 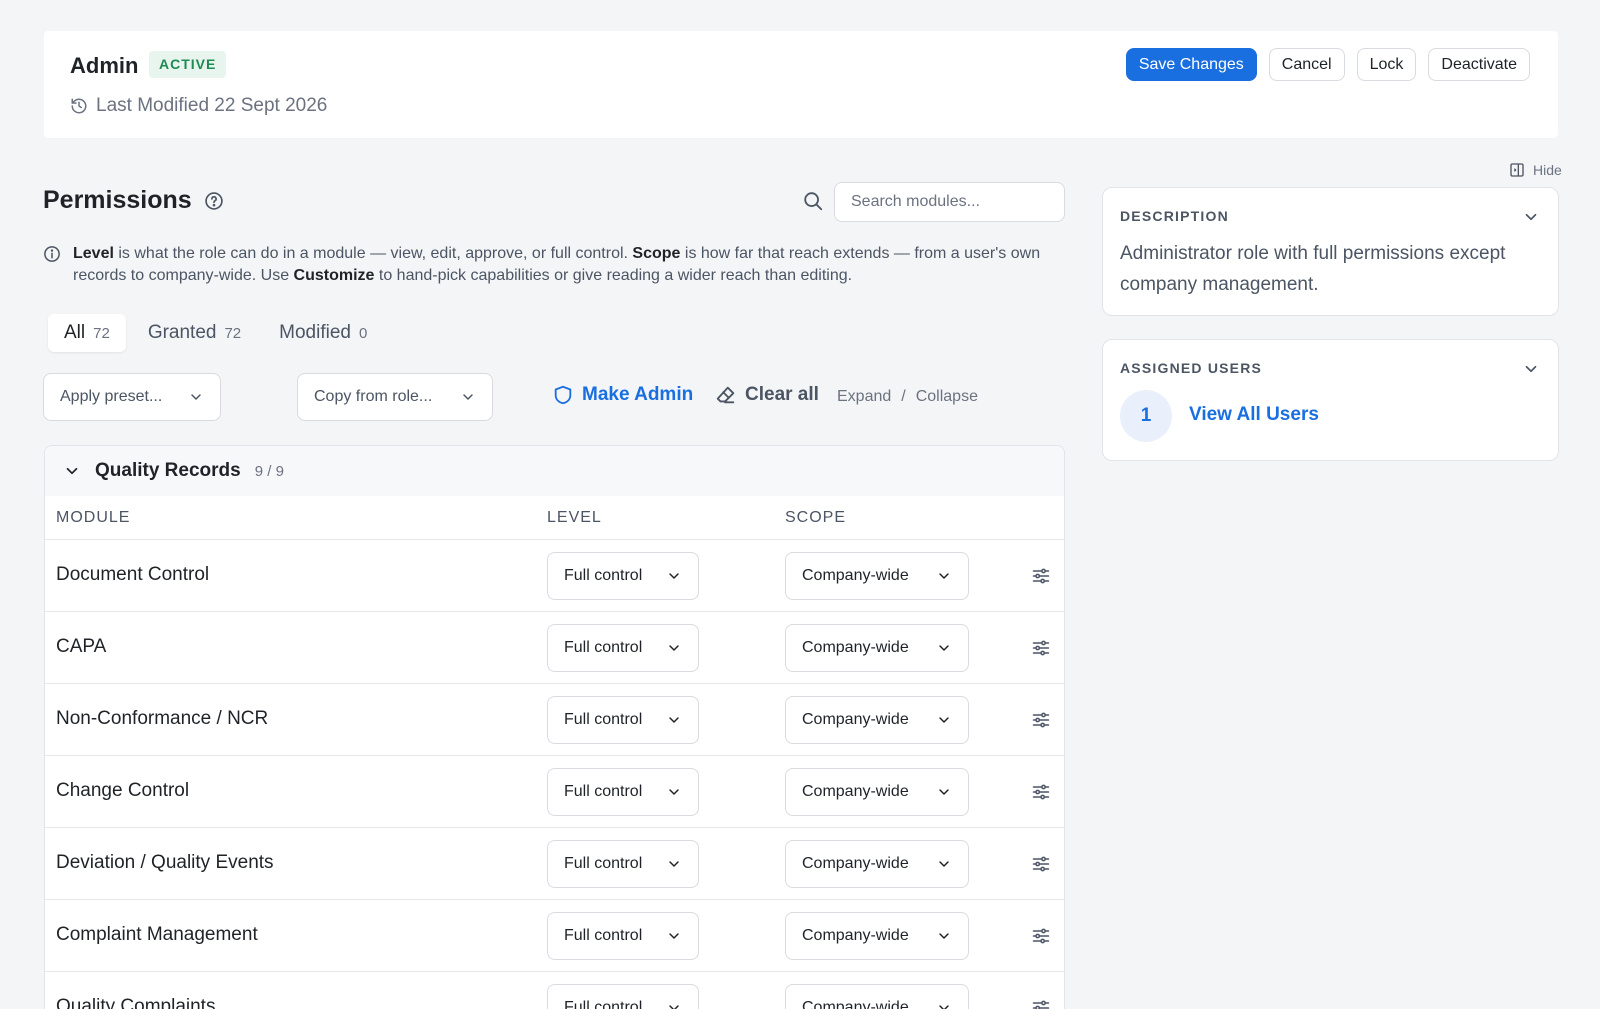 What do you see at coordinates (212, 105) in the screenshot?
I see `last-modified-text: Last Modified 22 Sept 2026` at bounding box center [212, 105].